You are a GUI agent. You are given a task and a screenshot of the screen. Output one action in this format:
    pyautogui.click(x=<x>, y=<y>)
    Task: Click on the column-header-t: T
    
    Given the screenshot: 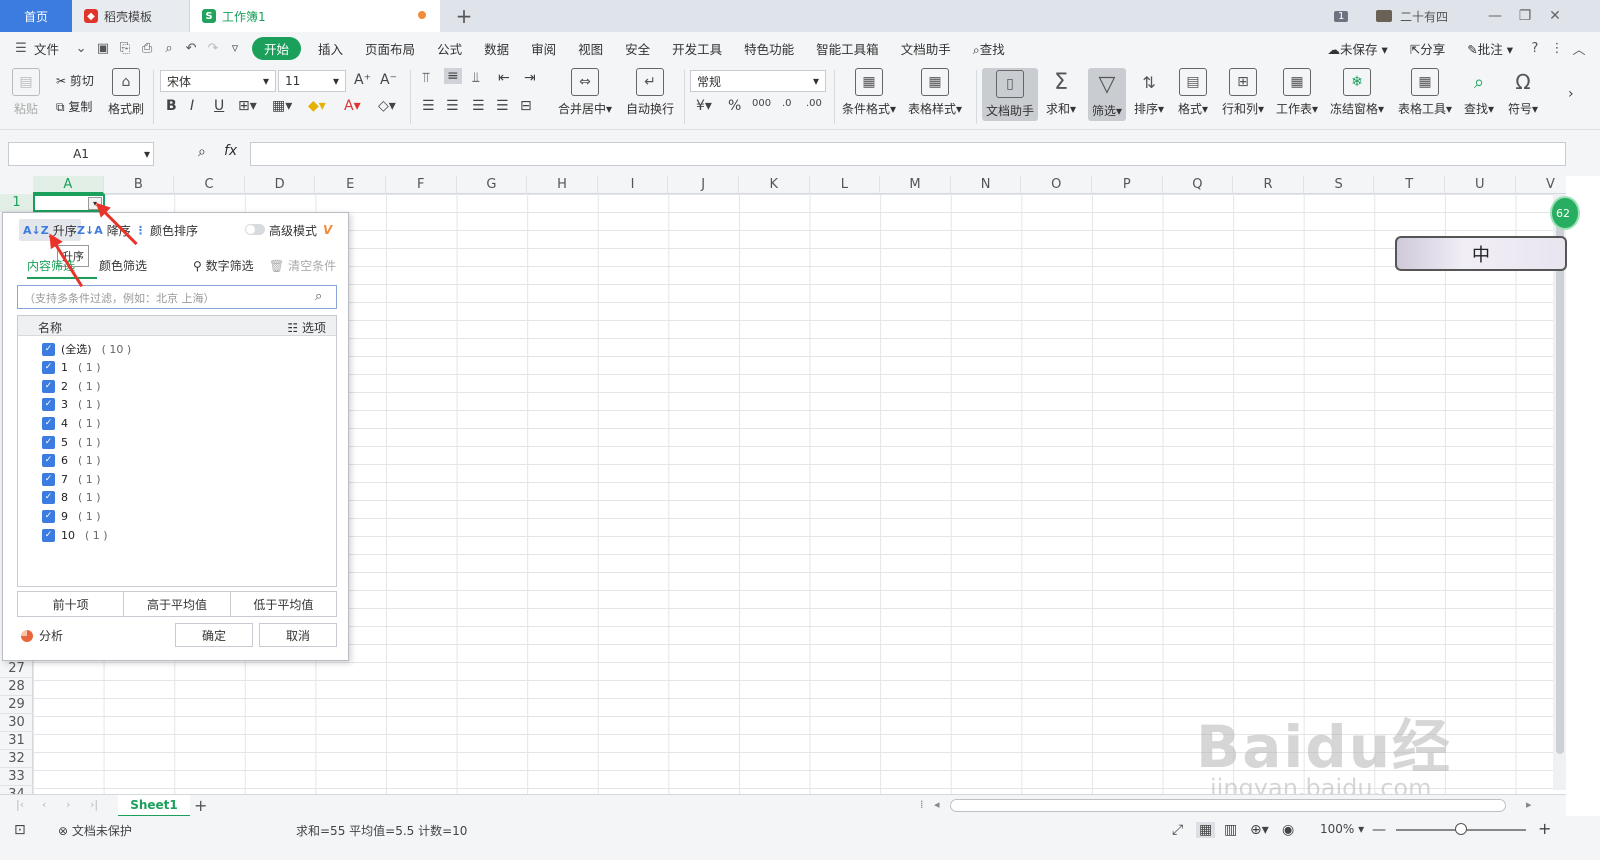 What is the action you would take?
    pyautogui.click(x=1409, y=185)
    